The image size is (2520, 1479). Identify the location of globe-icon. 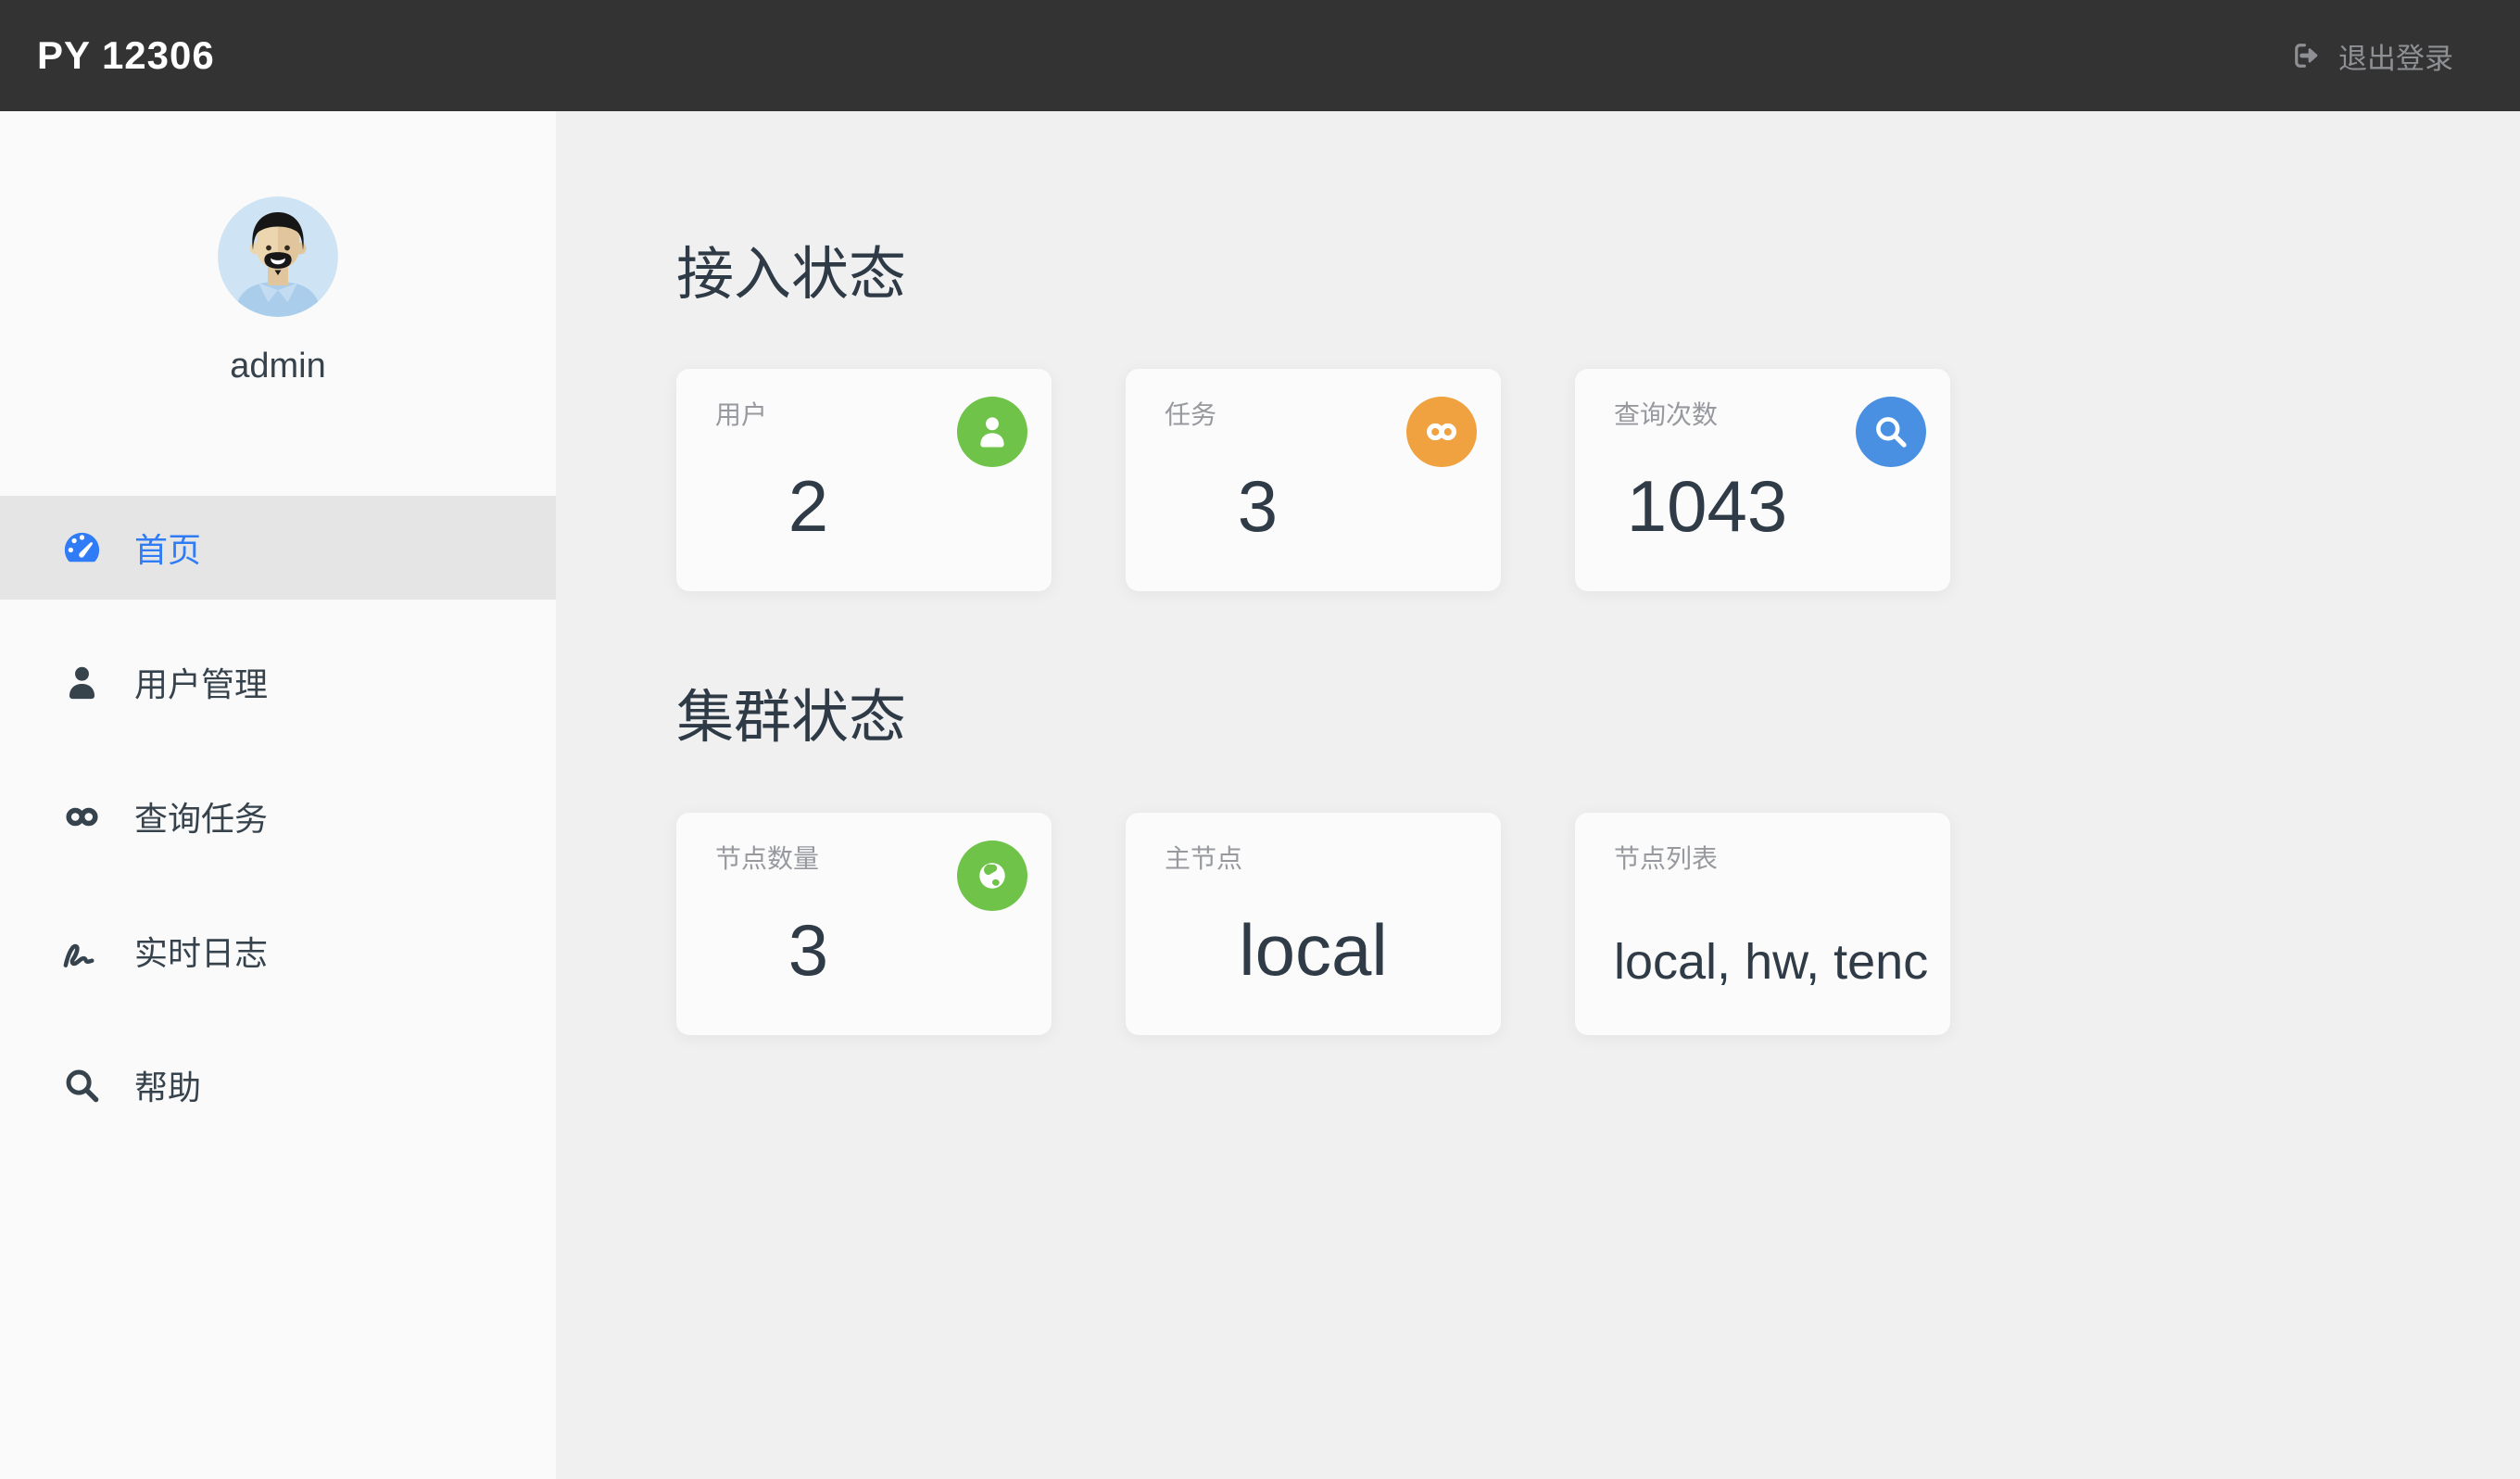
(992, 875).